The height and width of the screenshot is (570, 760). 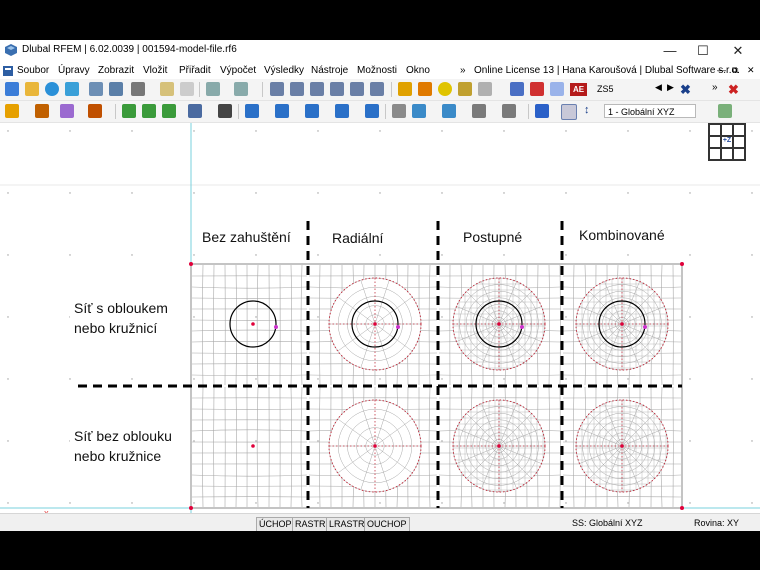 What do you see at coordinates (310, 524) in the screenshot?
I see `grid-button: RASTR` at bounding box center [310, 524].